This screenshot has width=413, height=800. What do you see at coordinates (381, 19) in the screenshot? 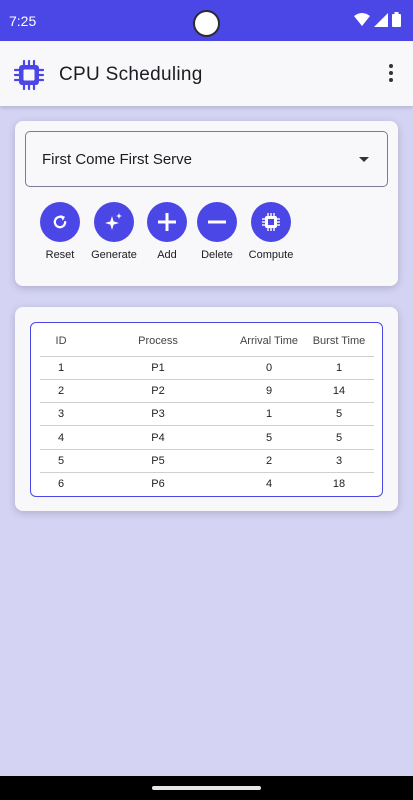
I see `signal-icon` at bounding box center [381, 19].